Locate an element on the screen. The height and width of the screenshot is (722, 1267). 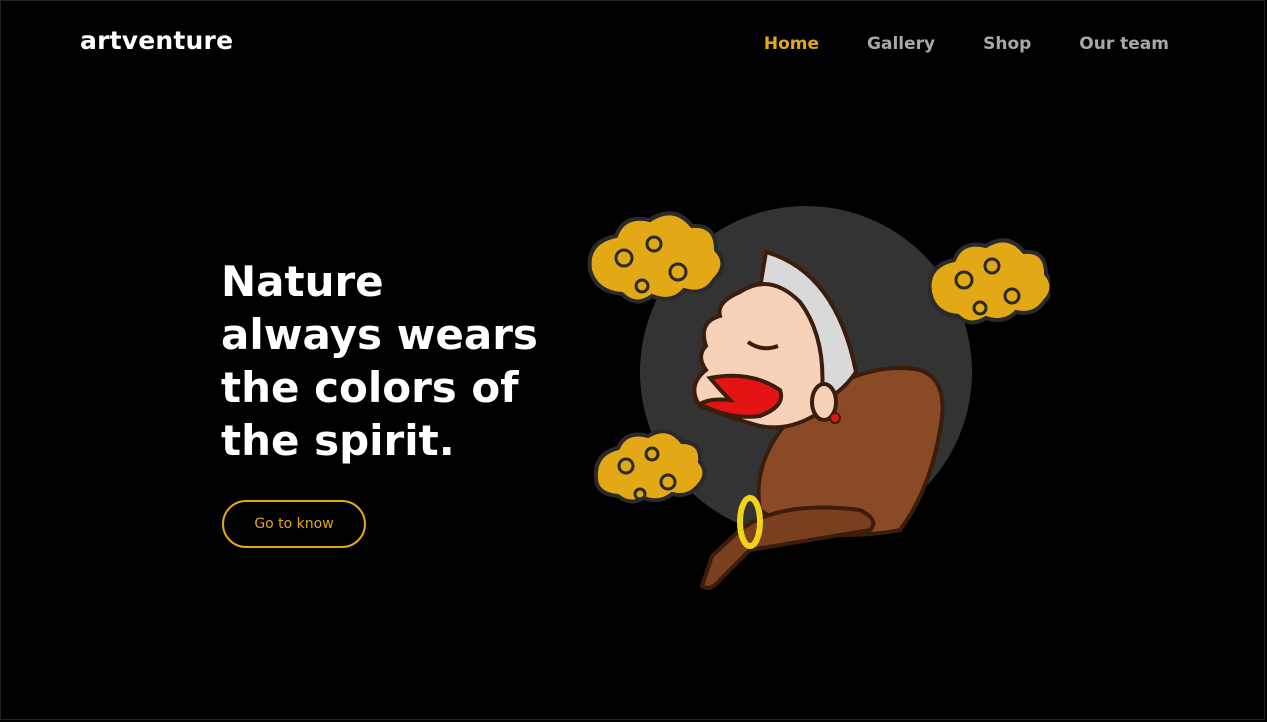
figure-arm is located at coordinates (787, 547).